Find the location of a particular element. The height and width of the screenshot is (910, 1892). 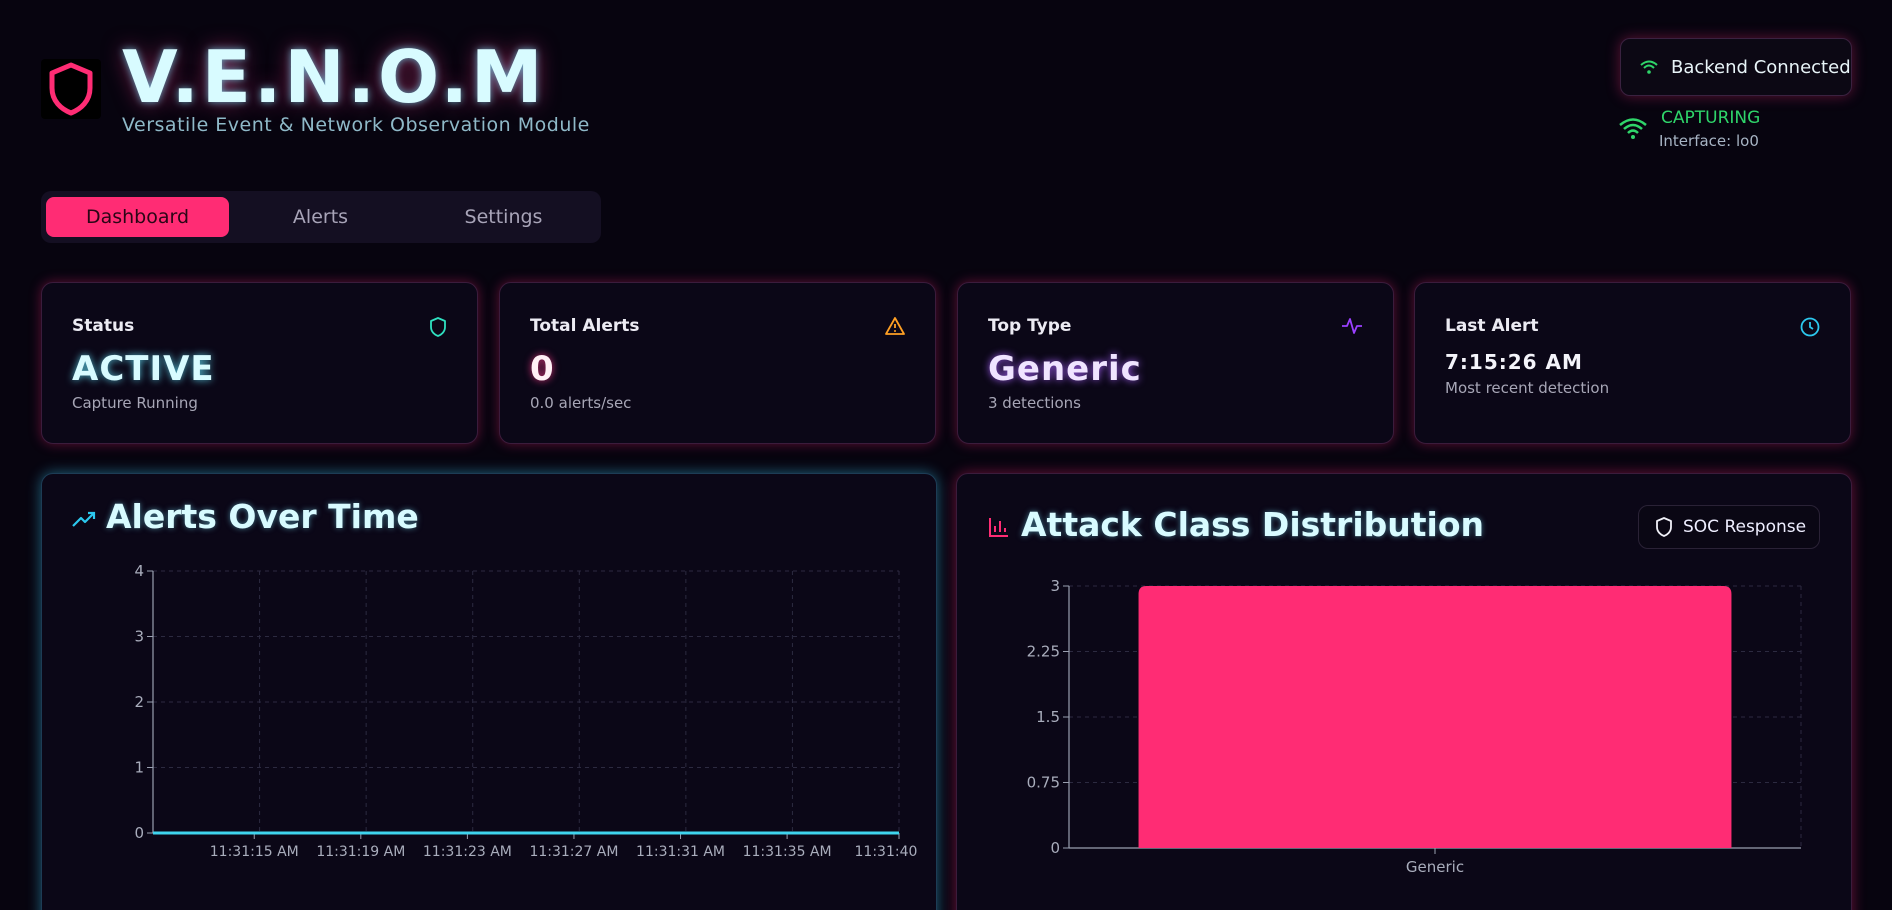

attack-class-title: Attack Class Distribution is located at coordinates (1252, 524).